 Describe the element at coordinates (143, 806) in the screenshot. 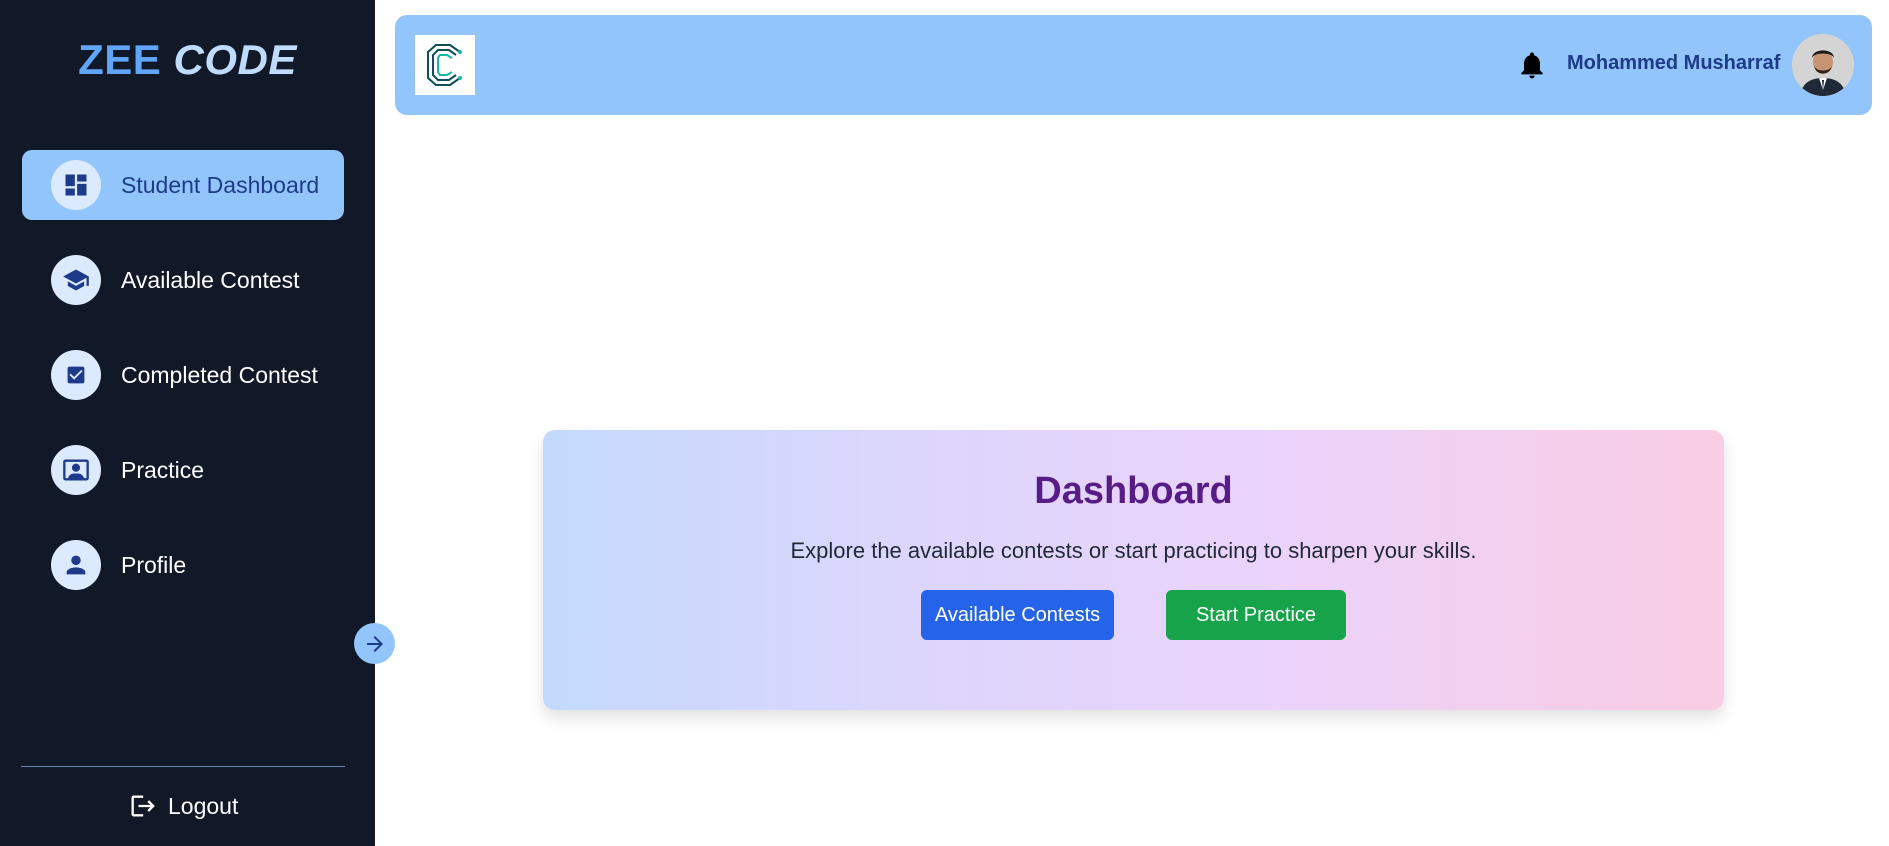

I see `logout-icon` at that location.